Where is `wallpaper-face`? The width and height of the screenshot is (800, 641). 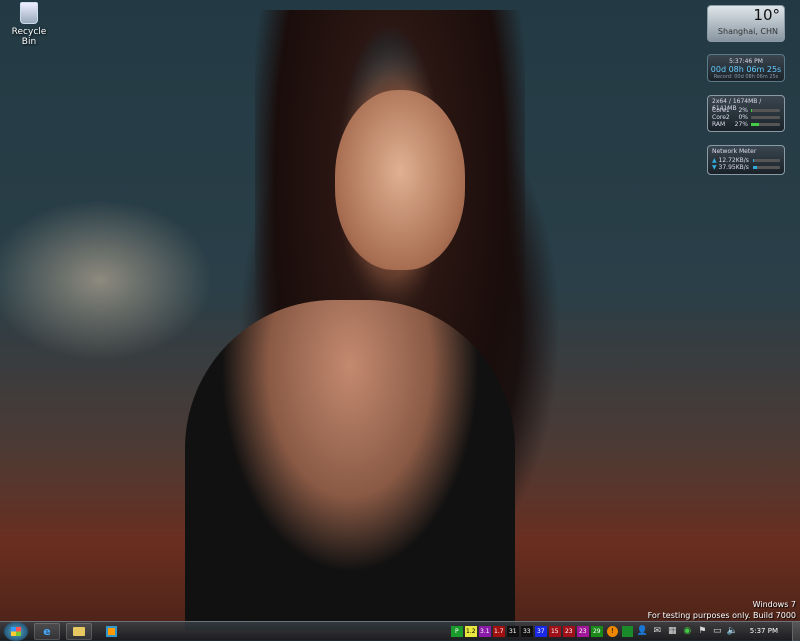
wallpaper-face is located at coordinates (400, 180).